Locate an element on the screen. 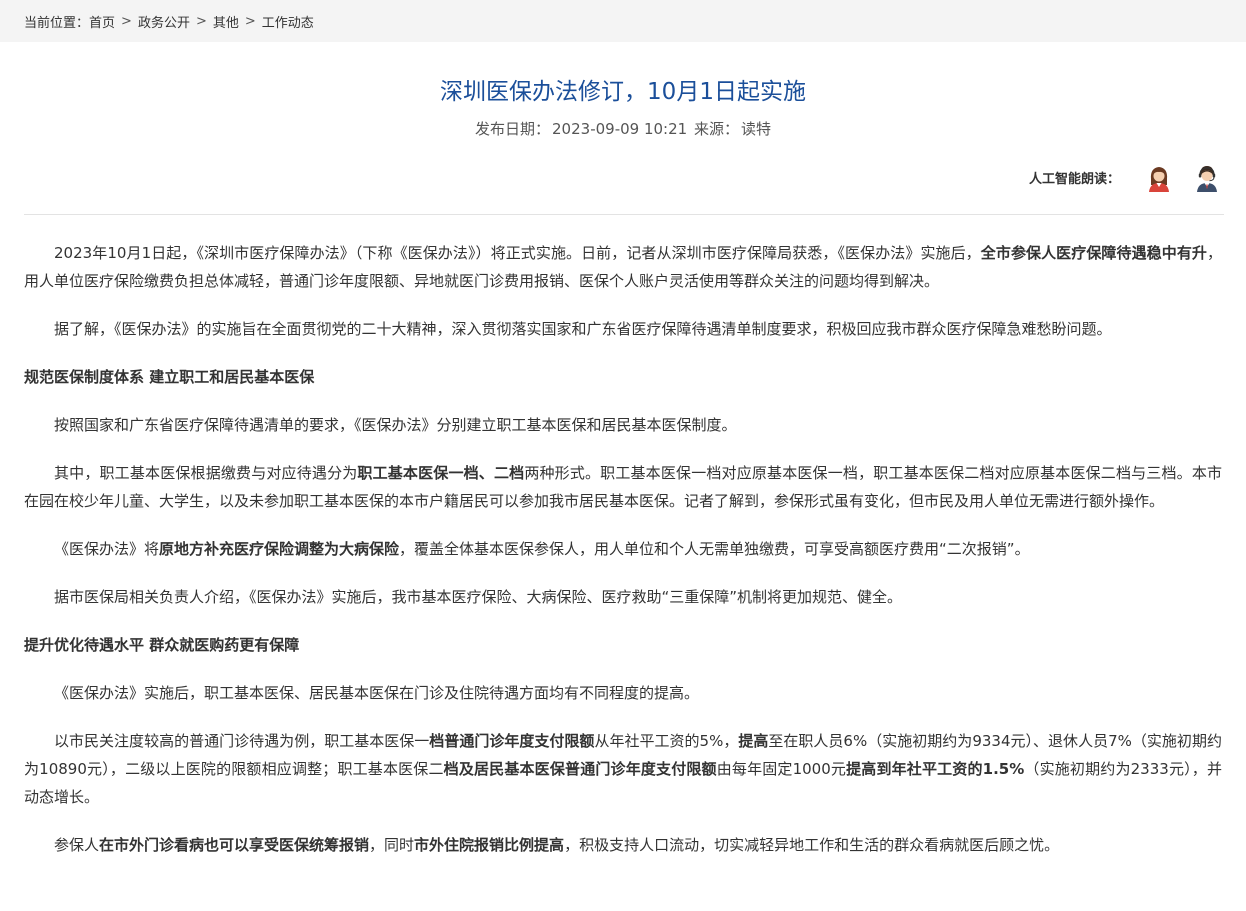 This screenshot has height=911, width=1246. female-reader-icon is located at coordinates (1159, 177).